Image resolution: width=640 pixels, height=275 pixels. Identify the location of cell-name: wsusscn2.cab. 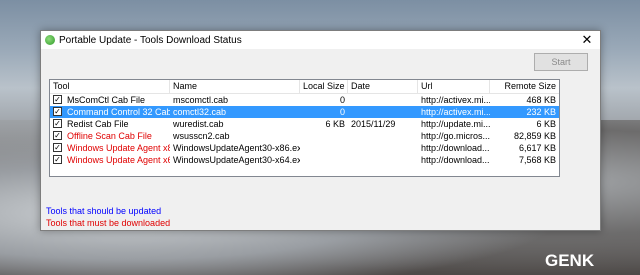
(201, 136).